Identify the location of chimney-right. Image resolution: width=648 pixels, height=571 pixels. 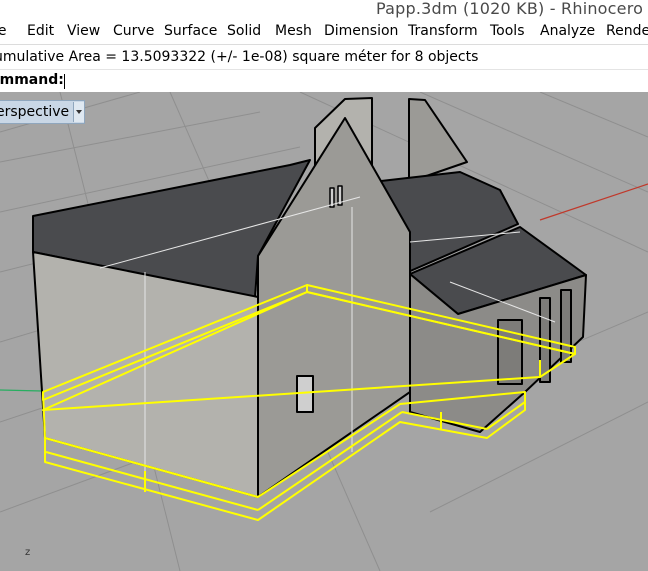
(438, 140).